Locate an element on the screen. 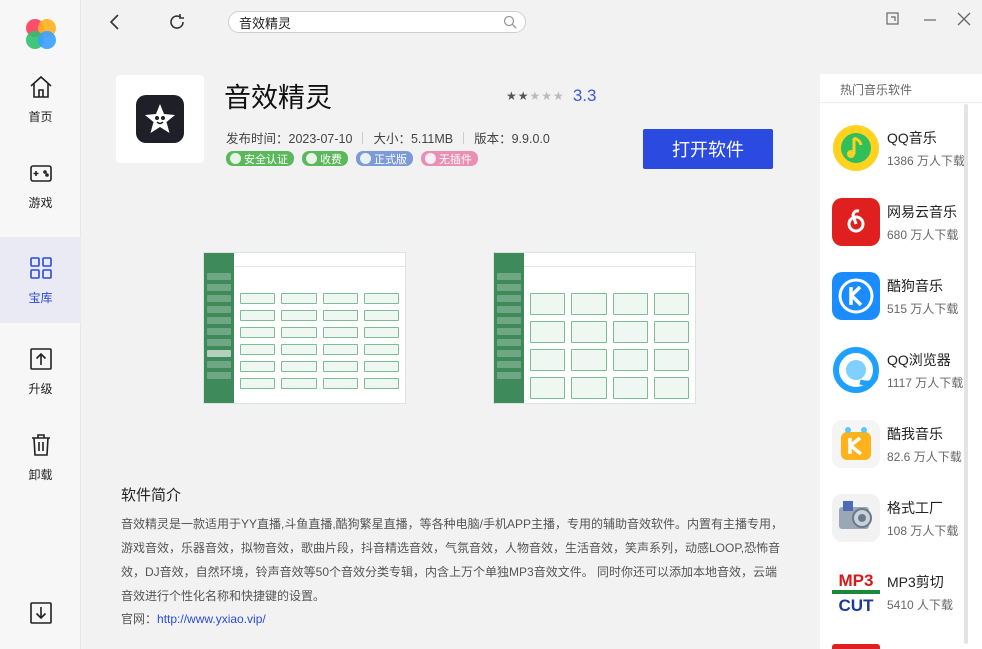  badge-label: 无插件 is located at coordinates (455, 159).